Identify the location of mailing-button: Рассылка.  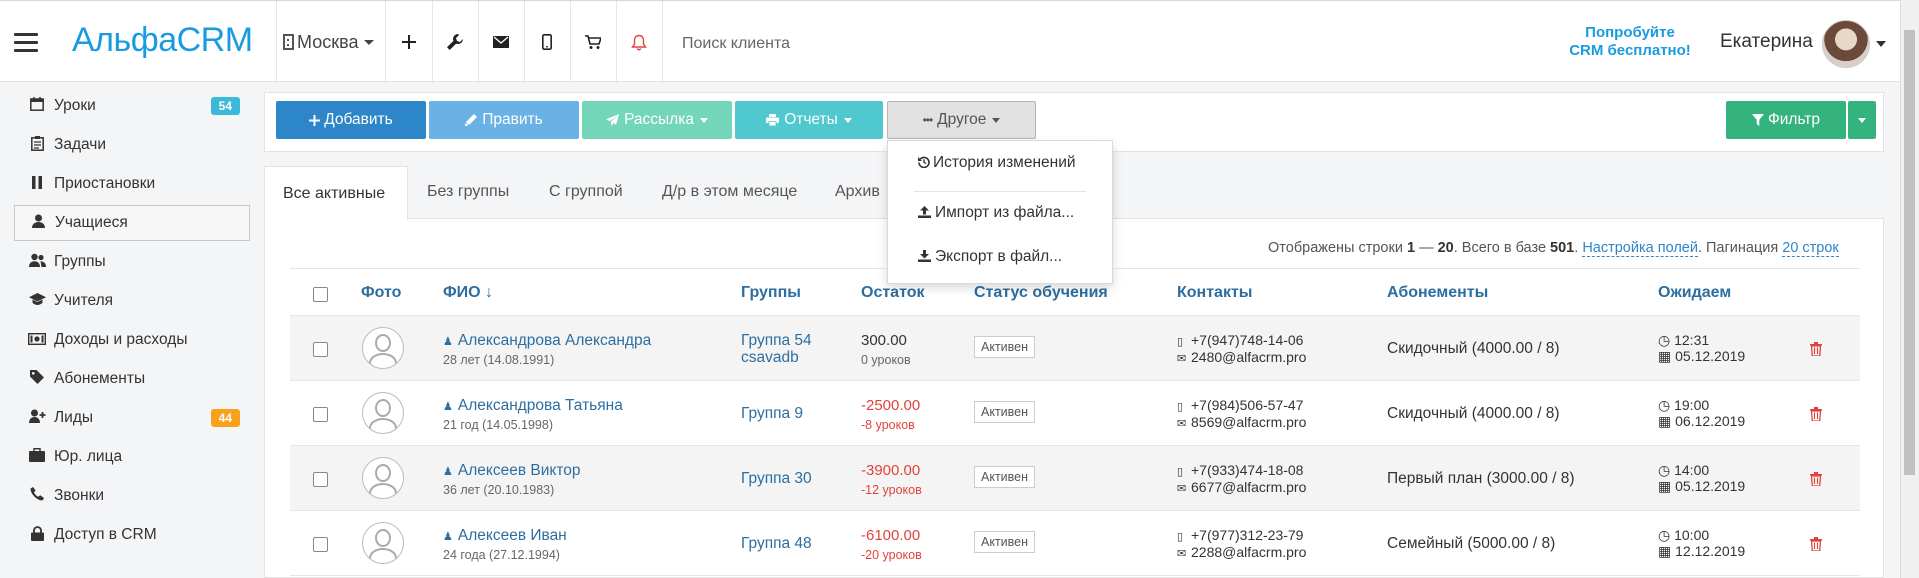
(657, 120).